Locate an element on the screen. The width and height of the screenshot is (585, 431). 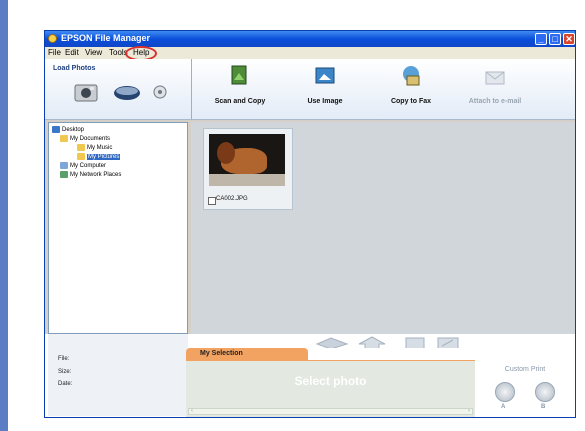
custom-print-b-label: B is located at coordinates (543, 407).